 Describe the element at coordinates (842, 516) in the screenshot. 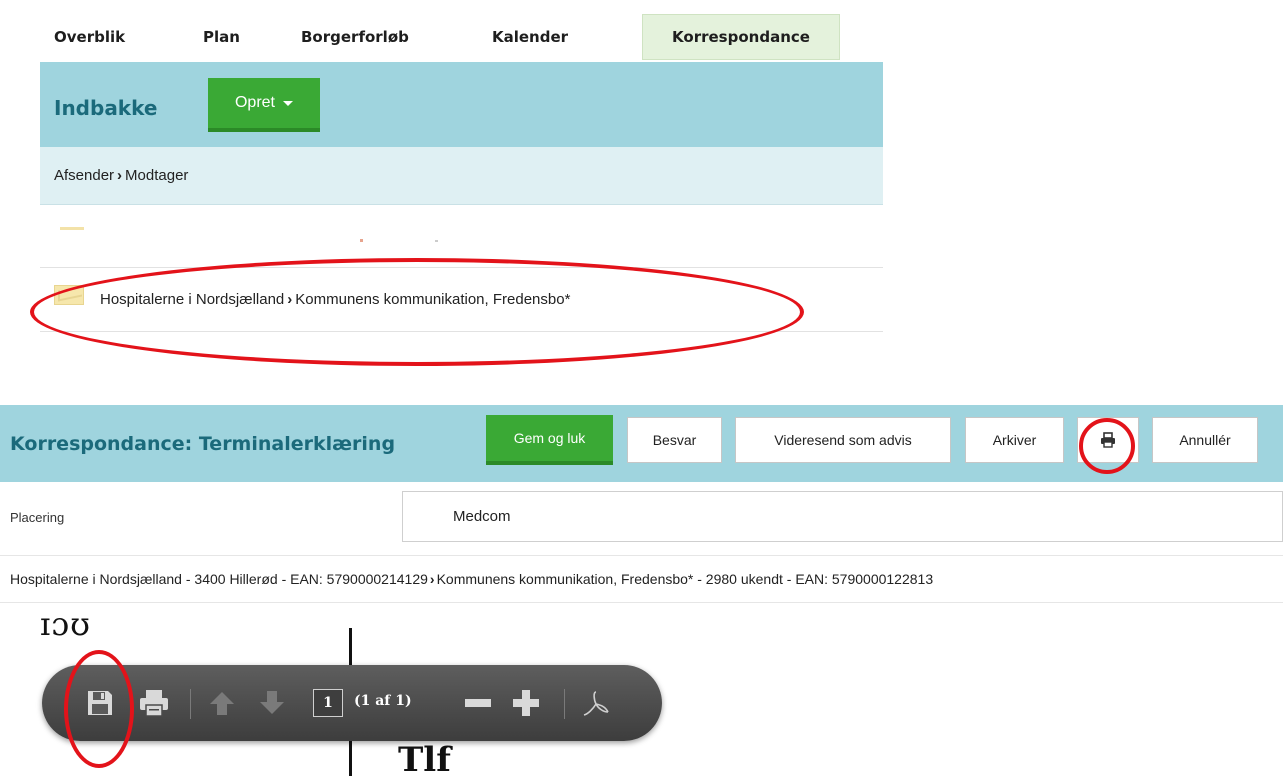

I see `placement-field: Medcom` at that location.